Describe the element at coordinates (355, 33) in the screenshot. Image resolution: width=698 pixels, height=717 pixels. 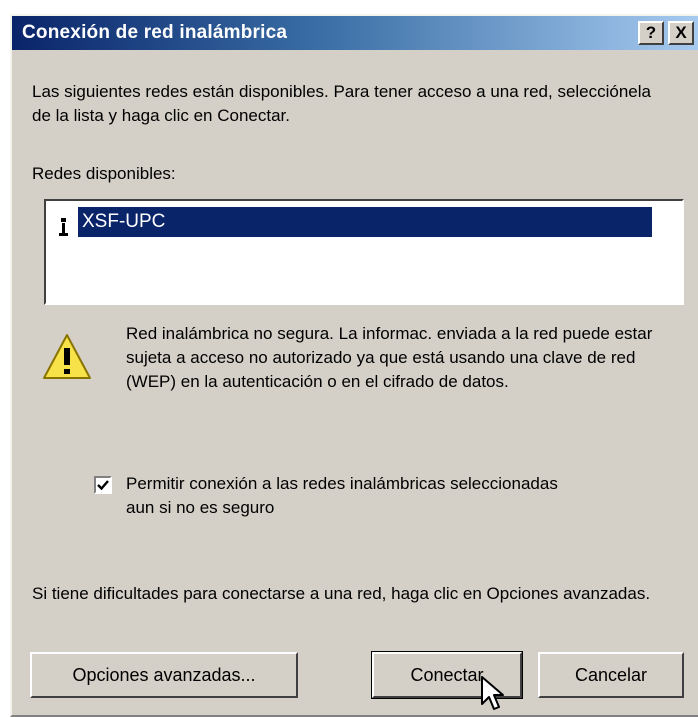
I see `title-bar: Conexión de red inalámbrica ? X` at that location.